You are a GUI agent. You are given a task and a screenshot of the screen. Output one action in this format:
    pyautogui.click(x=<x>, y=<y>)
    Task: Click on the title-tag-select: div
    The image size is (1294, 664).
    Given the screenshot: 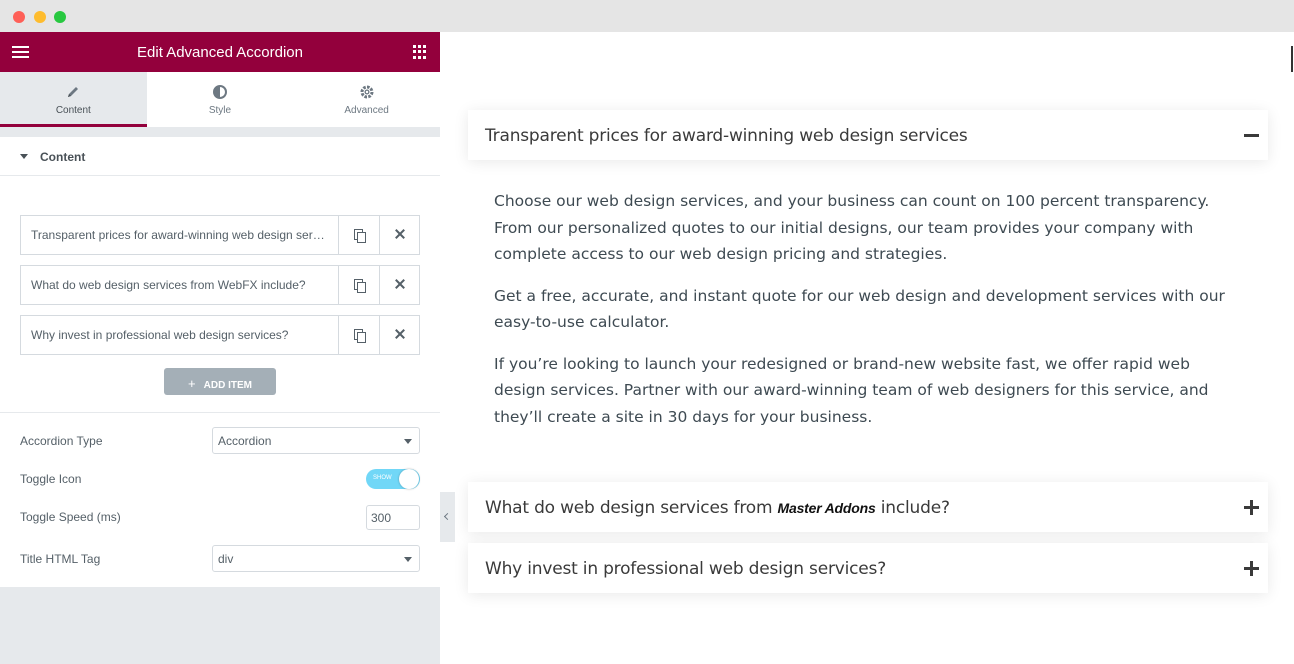 What is the action you would take?
    pyautogui.click(x=316, y=558)
    